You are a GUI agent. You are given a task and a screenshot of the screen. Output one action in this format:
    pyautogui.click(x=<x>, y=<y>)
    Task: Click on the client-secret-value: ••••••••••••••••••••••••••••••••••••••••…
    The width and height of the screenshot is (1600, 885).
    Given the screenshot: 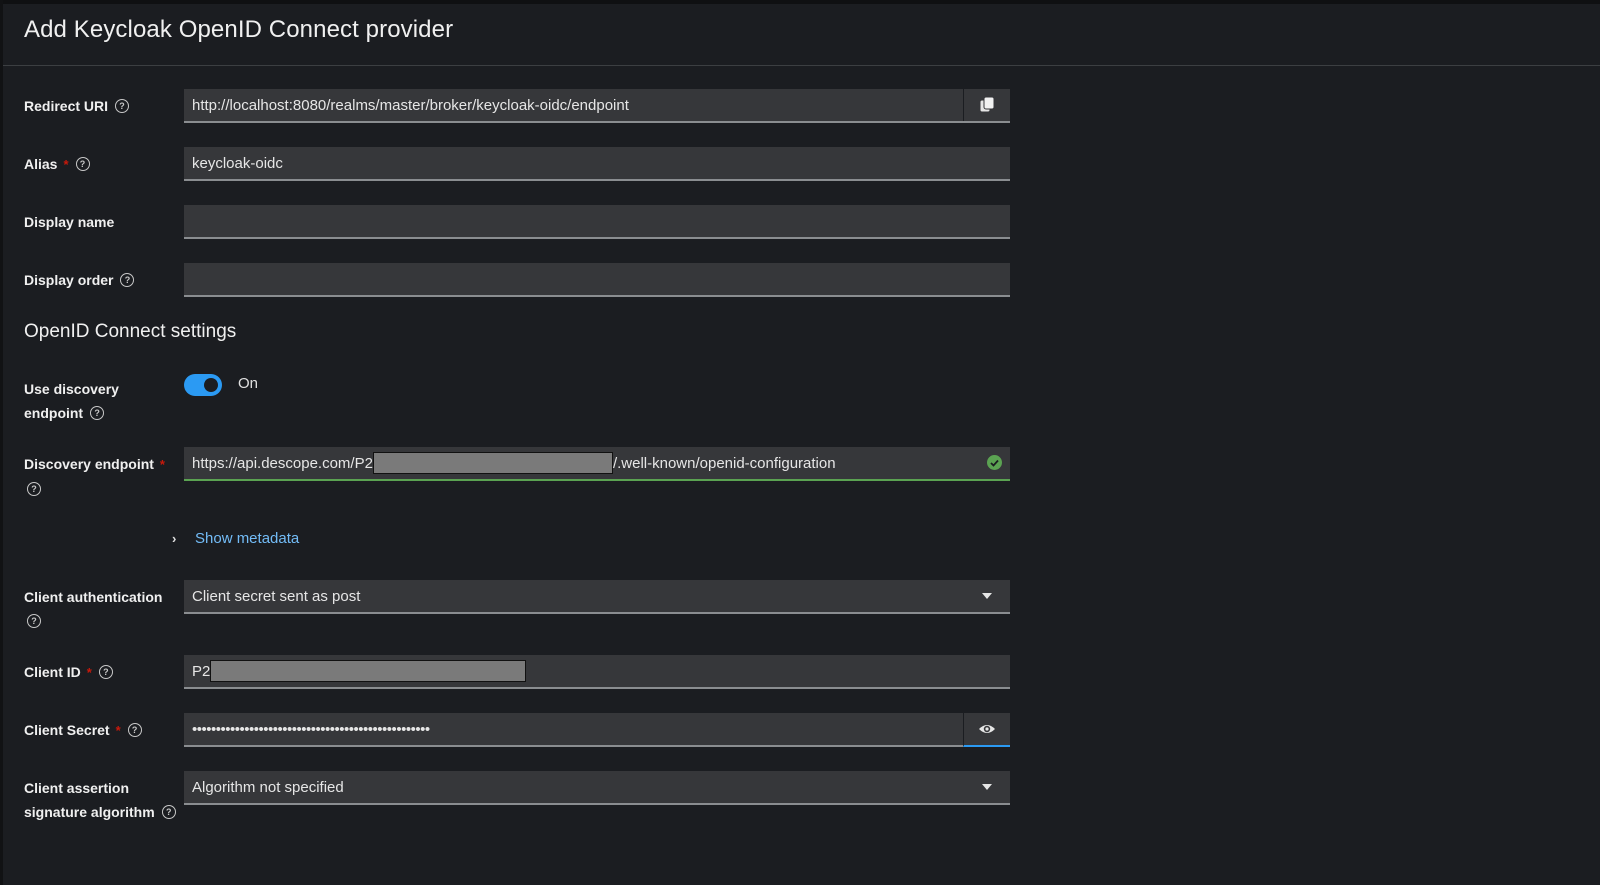 What is the action you would take?
    pyautogui.click(x=311, y=729)
    